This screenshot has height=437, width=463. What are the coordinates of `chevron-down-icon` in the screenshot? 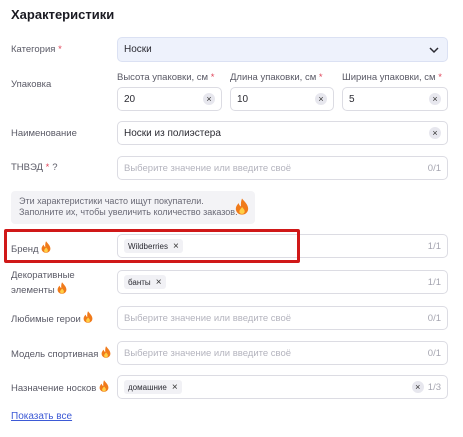 It's located at (434, 49).